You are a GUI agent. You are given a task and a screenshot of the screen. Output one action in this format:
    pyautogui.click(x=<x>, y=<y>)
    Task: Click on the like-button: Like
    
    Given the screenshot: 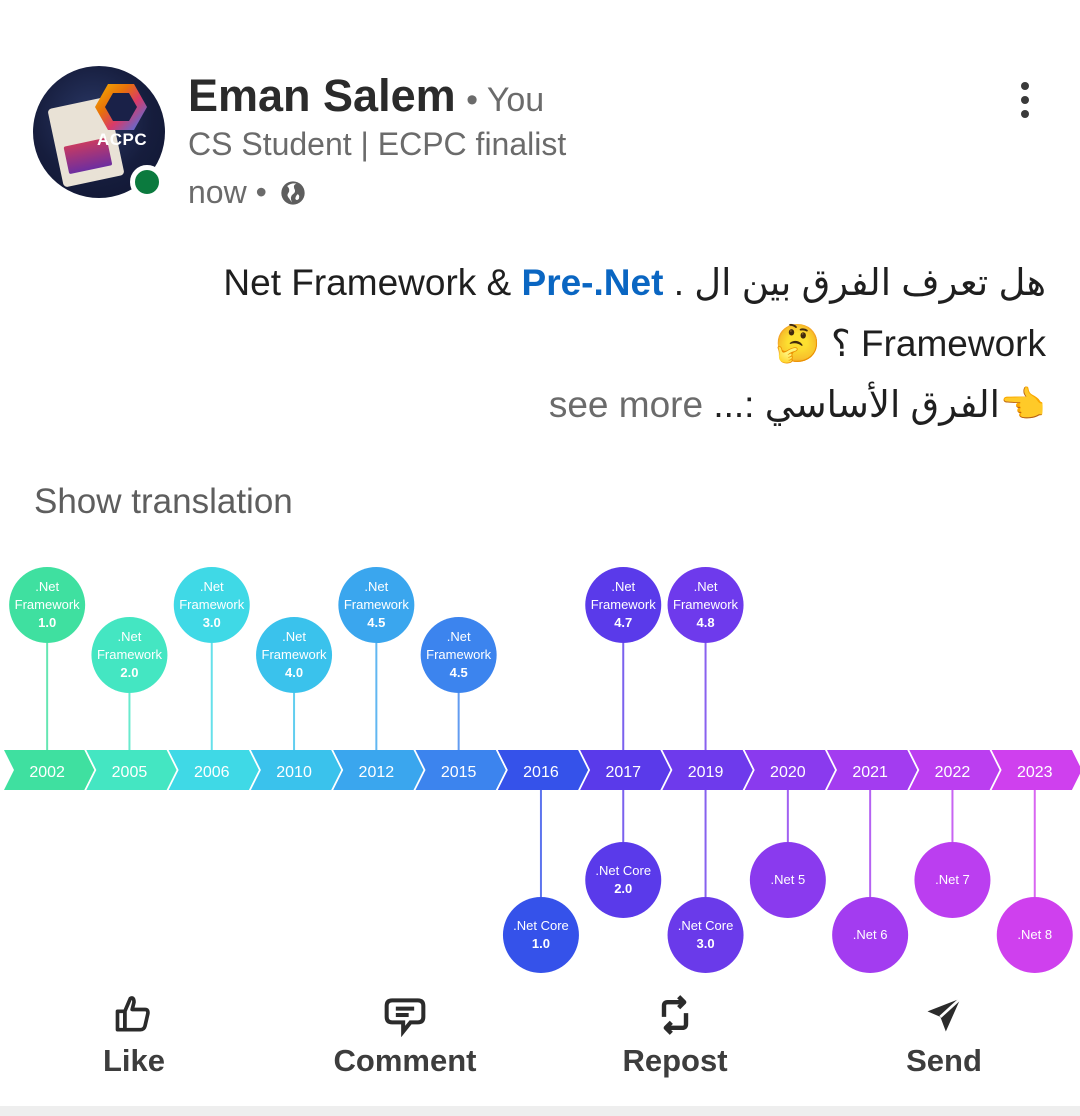 What is the action you would take?
    pyautogui.click(x=134, y=1035)
    